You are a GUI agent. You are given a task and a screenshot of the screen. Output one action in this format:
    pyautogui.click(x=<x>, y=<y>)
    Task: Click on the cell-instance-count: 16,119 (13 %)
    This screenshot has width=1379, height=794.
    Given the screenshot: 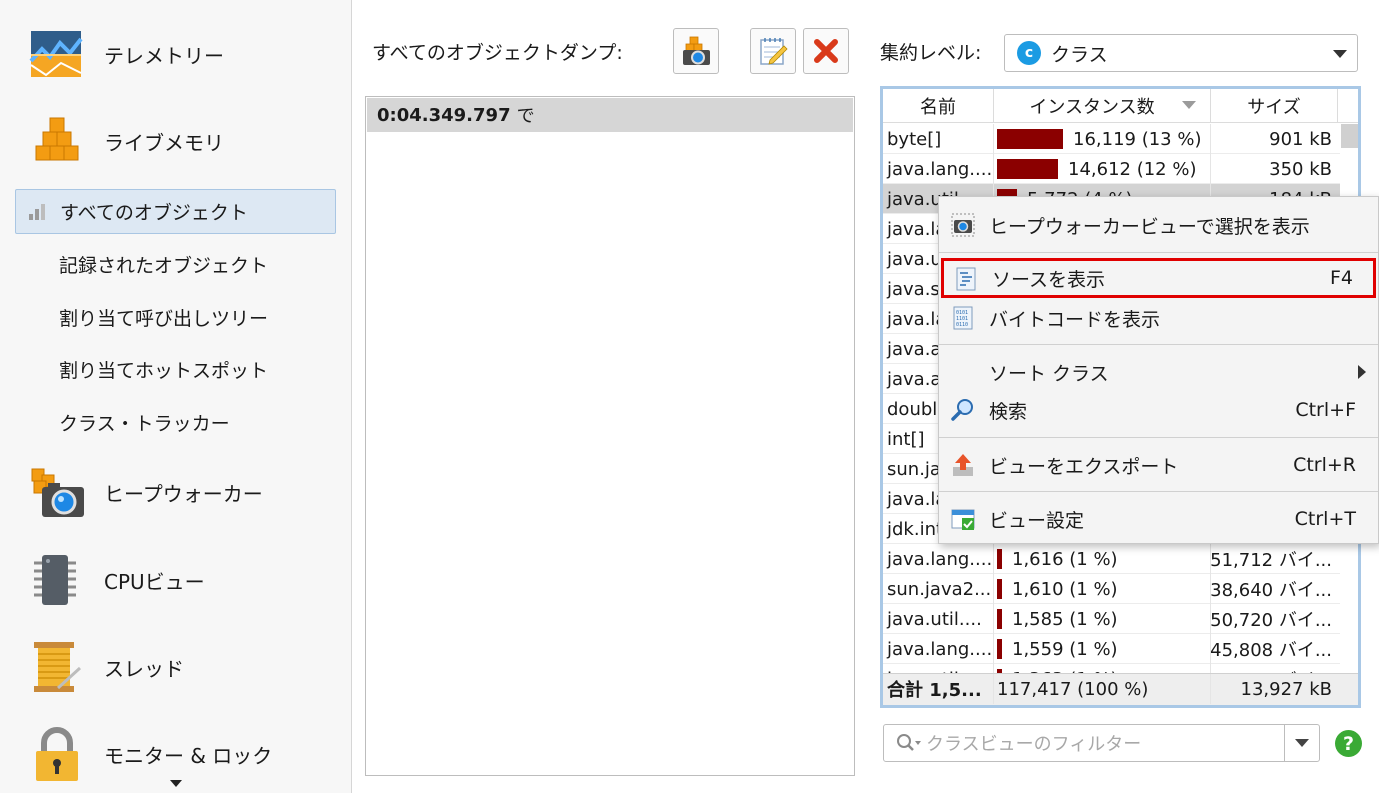 What is the action you would take?
    pyautogui.click(x=1102, y=139)
    